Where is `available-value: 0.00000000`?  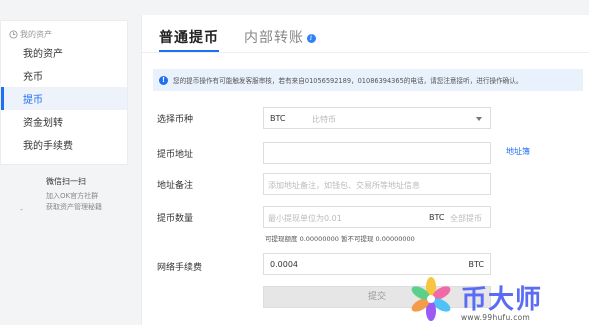 available-value: 0.00000000 is located at coordinates (319, 239).